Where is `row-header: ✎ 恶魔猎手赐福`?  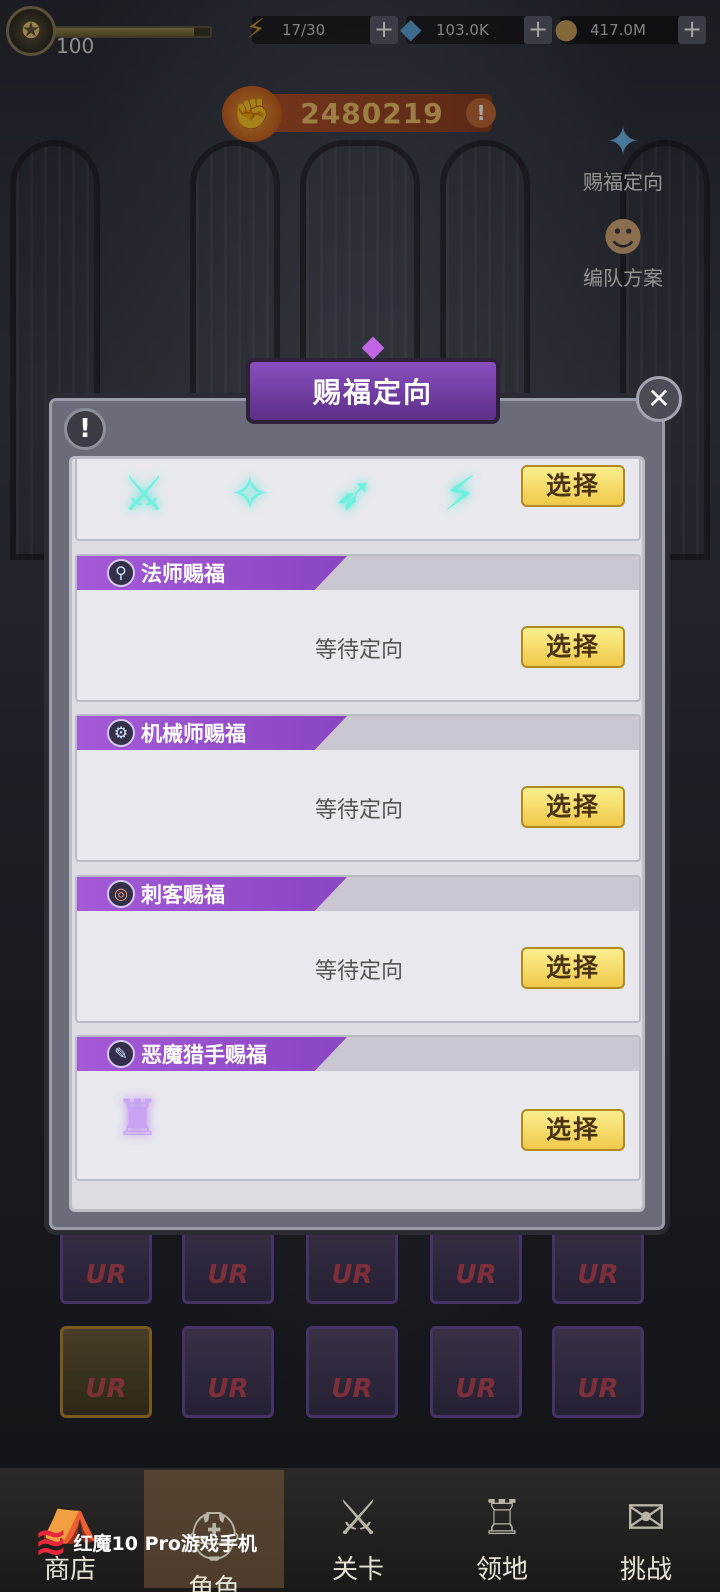
row-header: ✎ 恶魔猎手赐福 is located at coordinates (358, 1054).